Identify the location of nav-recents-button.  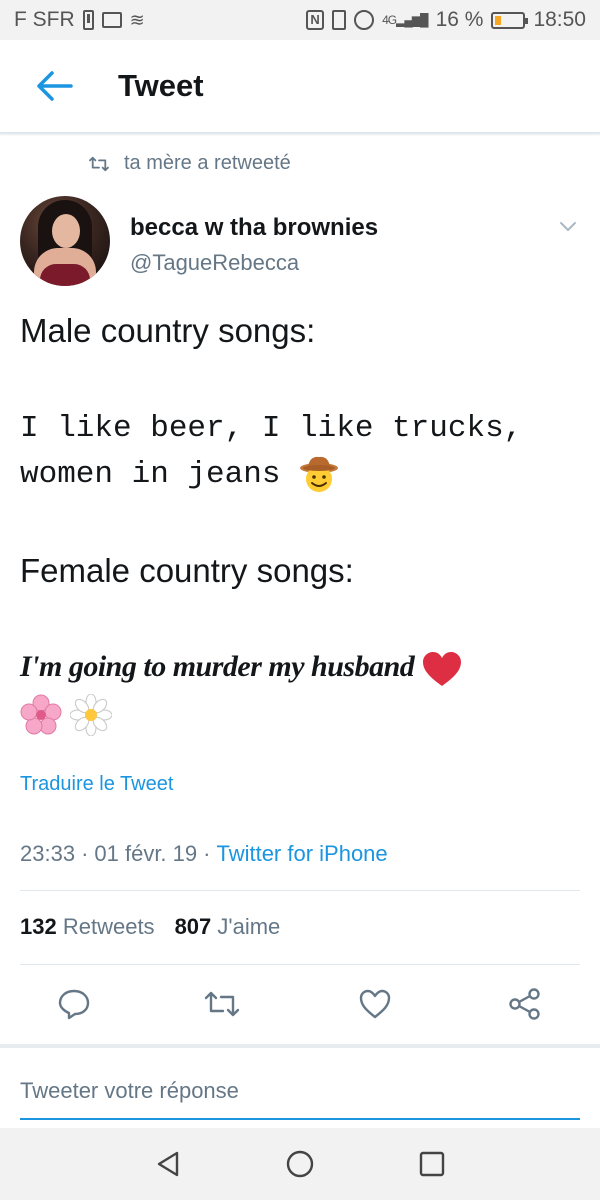
(432, 1164).